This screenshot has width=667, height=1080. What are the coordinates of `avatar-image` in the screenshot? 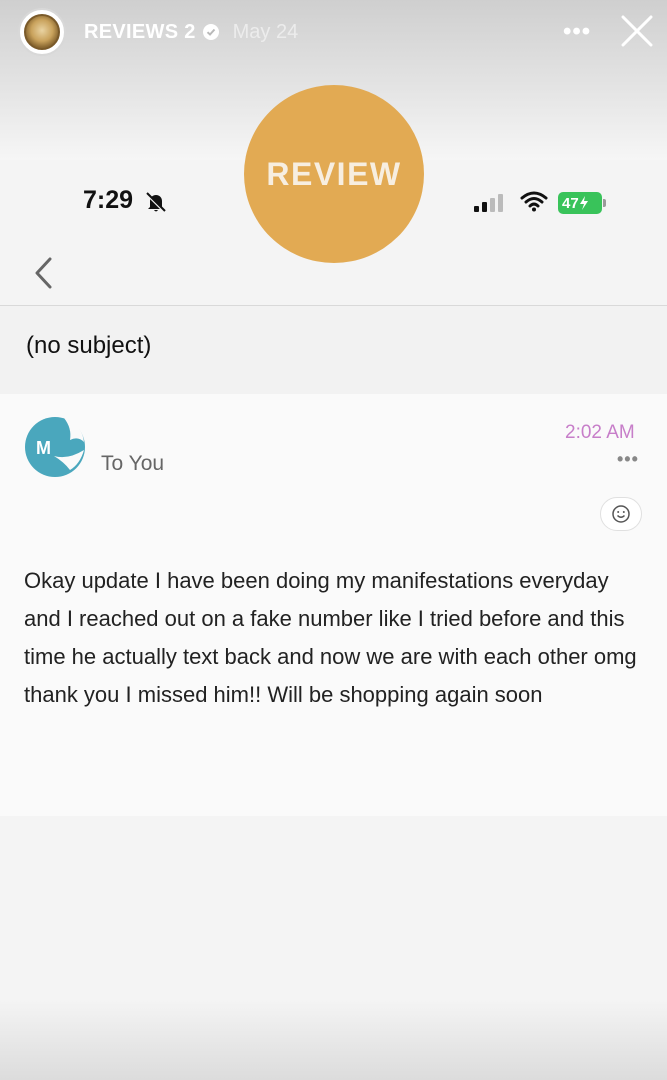 It's located at (42, 32).